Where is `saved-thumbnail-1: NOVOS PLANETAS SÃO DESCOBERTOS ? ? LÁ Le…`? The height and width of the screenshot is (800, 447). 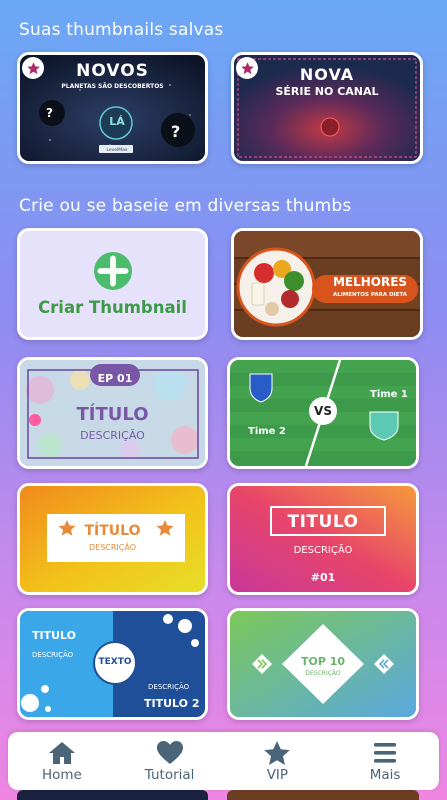
saved-thumbnail-1: NOVOS PLANETAS SÃO DESCOBERTOS ? ? LÁ Le… is located at coordinates (112, 108).